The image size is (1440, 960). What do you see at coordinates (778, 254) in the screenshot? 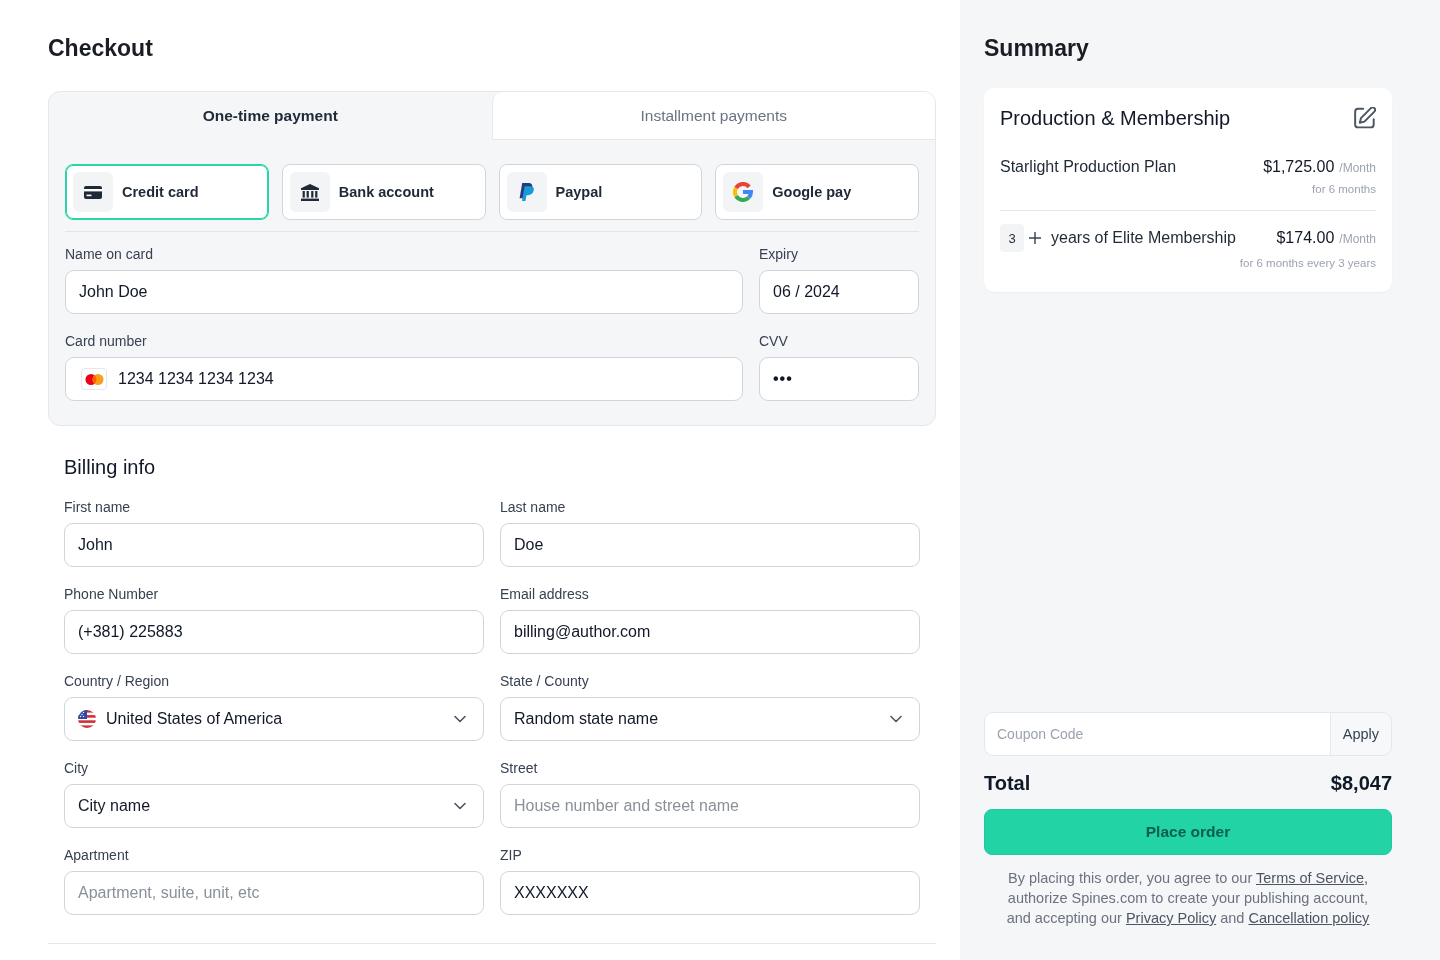
I see `field-label: Expiry` at bounding box center [778, 254].